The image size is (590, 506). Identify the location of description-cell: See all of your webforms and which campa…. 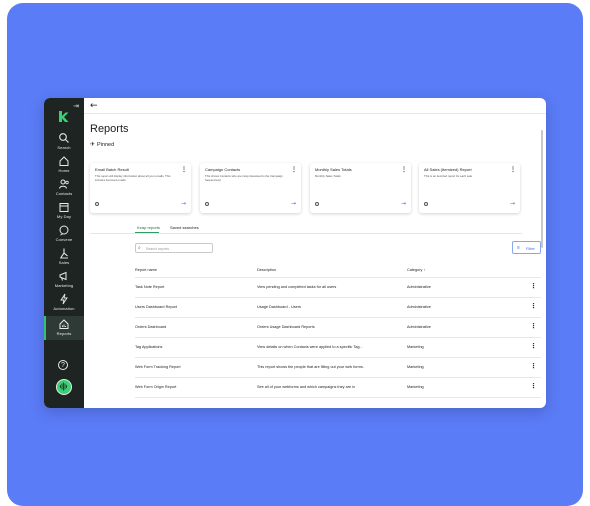
(306, 387).